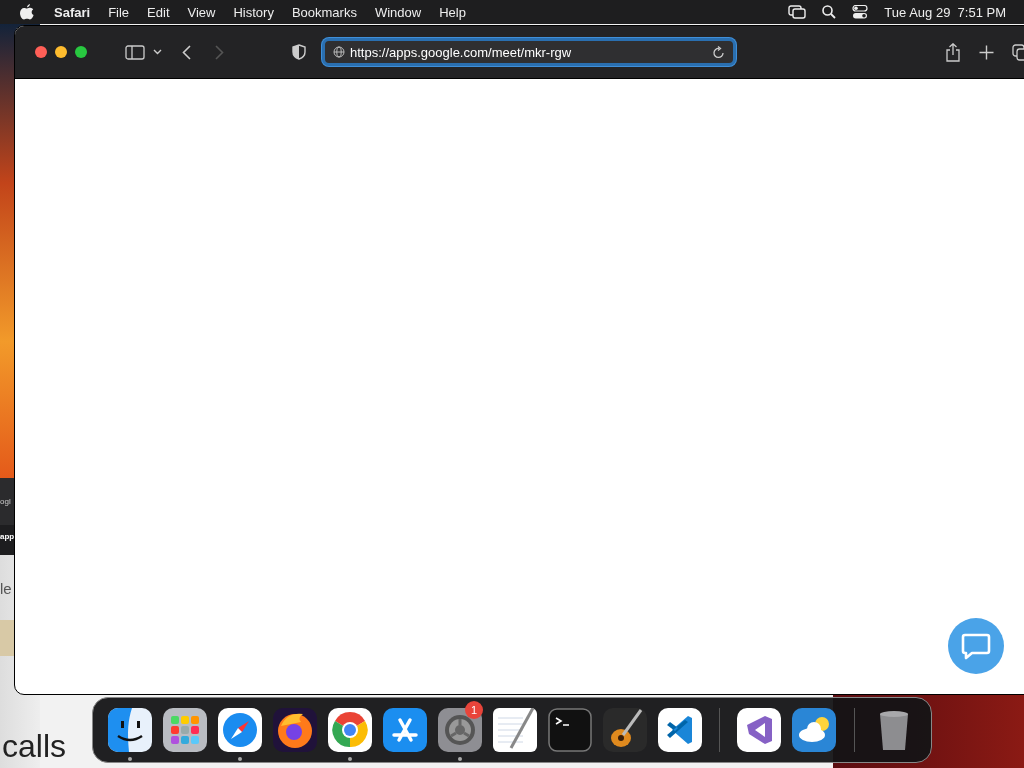  What do you see at coordinates (404, 730) in the screenshot?
I see `appstore-app-icon` at bounding box center [404, 730].